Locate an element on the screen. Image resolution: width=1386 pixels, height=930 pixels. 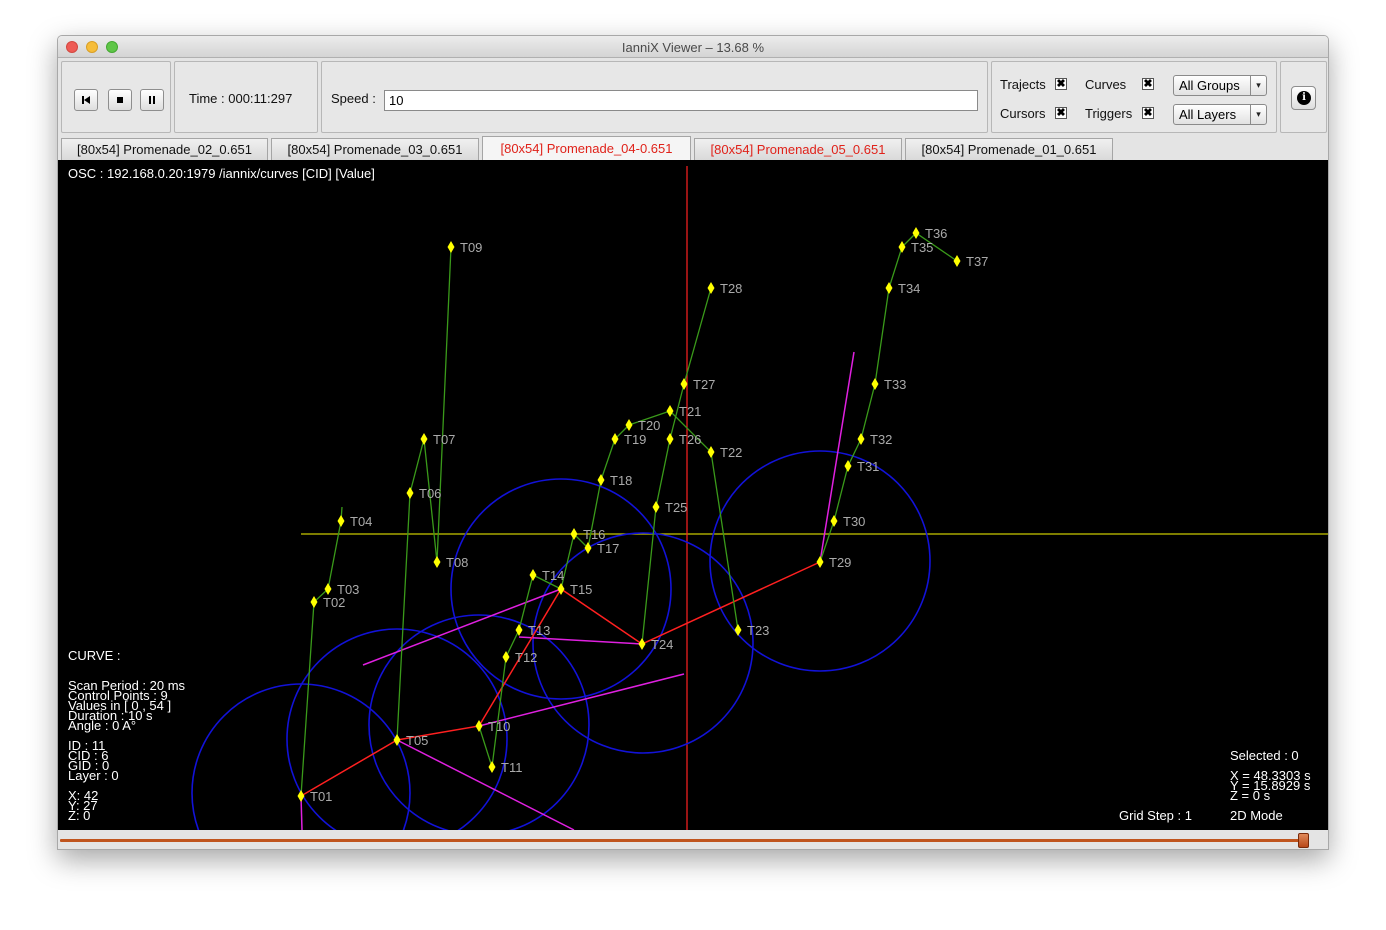
stop-button is located at coordinates (120, 100).